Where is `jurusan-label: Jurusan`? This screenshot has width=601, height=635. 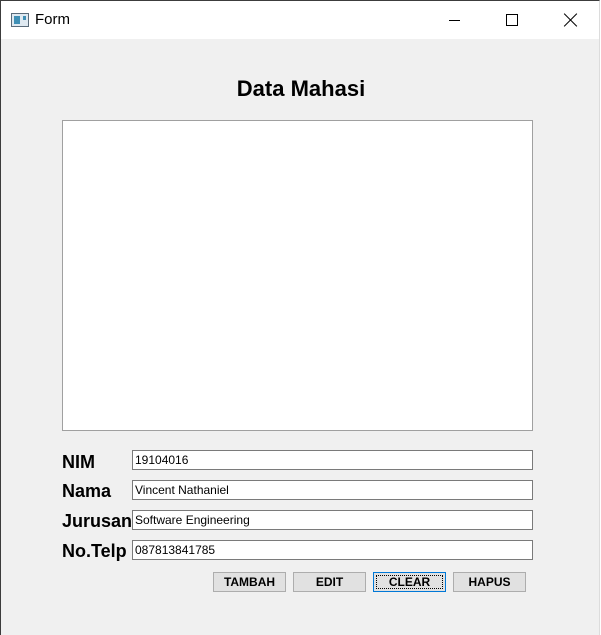
jurusan-label: Jurusan is located at coordinates (97, 521).